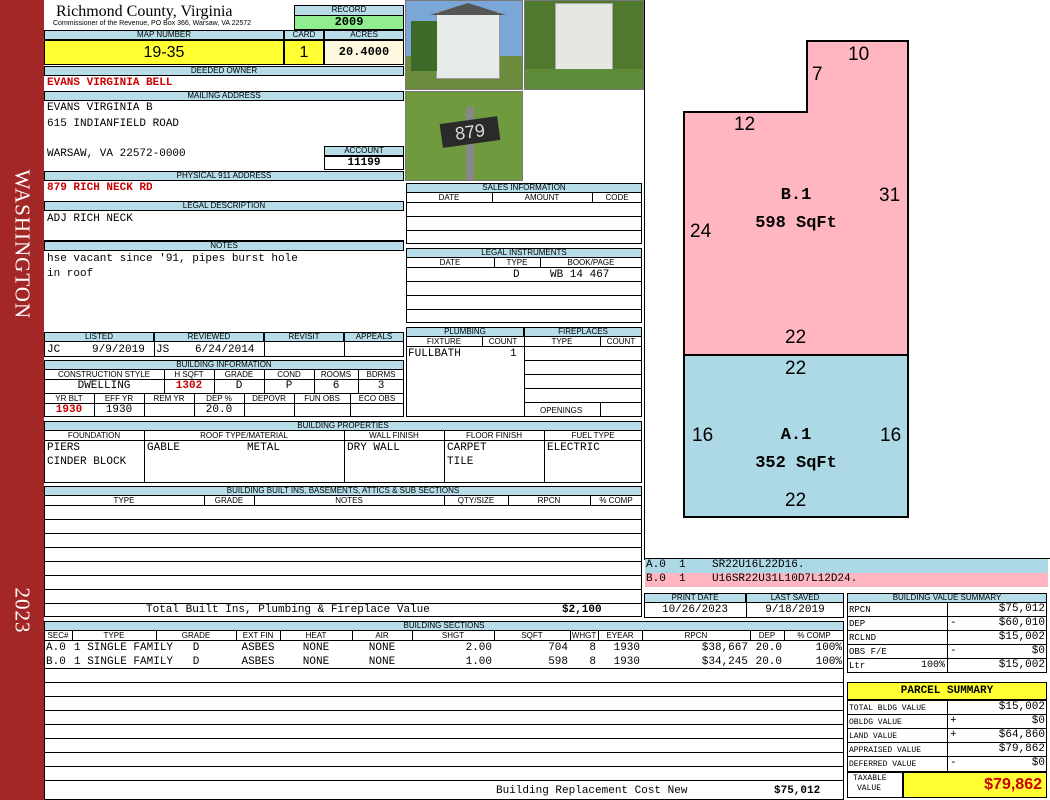 The width and height of the screenshot is (1050, 800). Describe the element at coordinates (219, 398) in the screenshot. I see `bi-dep-col: DEP %` at that location.